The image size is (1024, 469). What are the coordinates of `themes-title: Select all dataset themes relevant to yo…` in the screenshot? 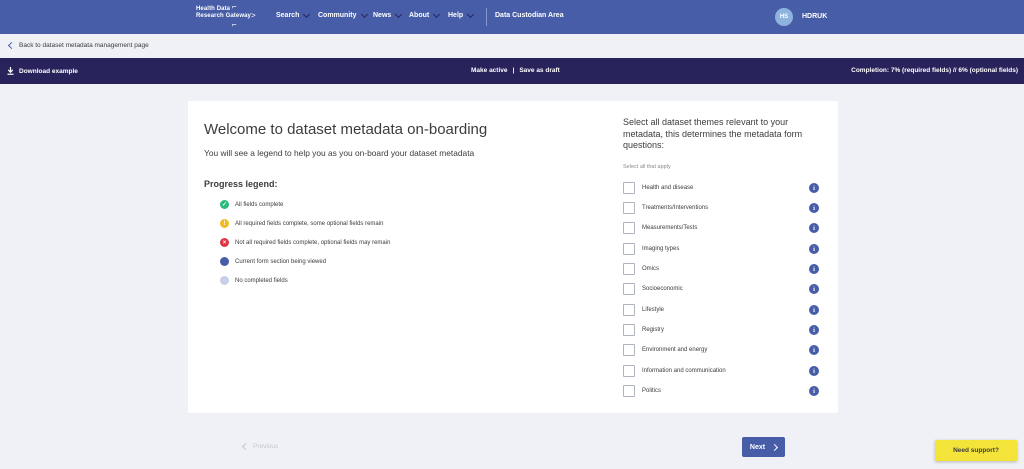 It's located at (713, 133).